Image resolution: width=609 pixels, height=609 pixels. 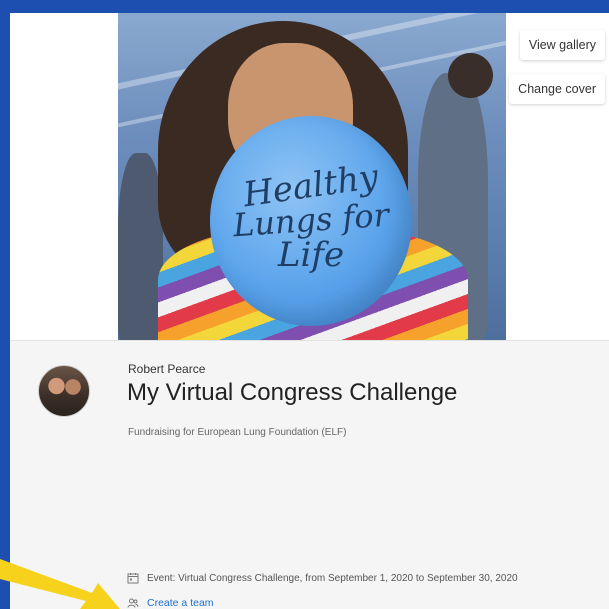 What do you see at coordinates (557, 89) in the screenshot?
I see `change-cover-button: Change cover` at bounding box center [557, 89].